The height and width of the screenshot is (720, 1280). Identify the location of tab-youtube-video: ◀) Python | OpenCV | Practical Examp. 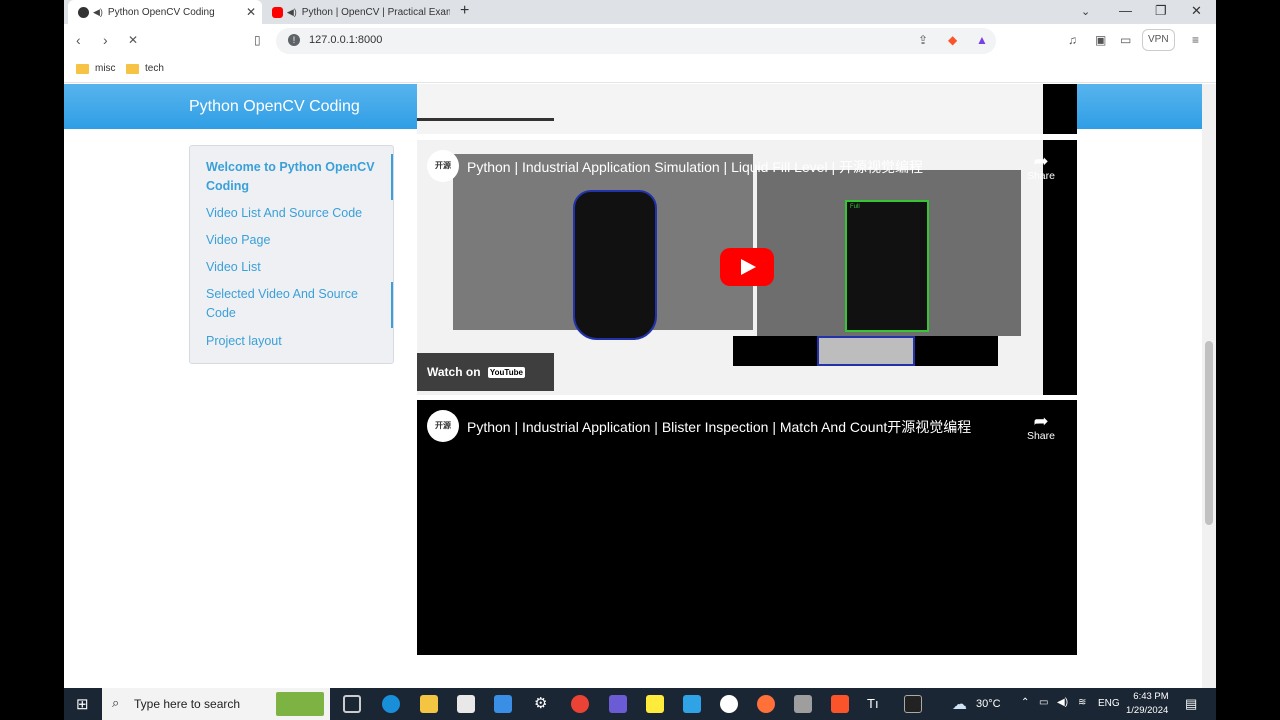
(356, 12).